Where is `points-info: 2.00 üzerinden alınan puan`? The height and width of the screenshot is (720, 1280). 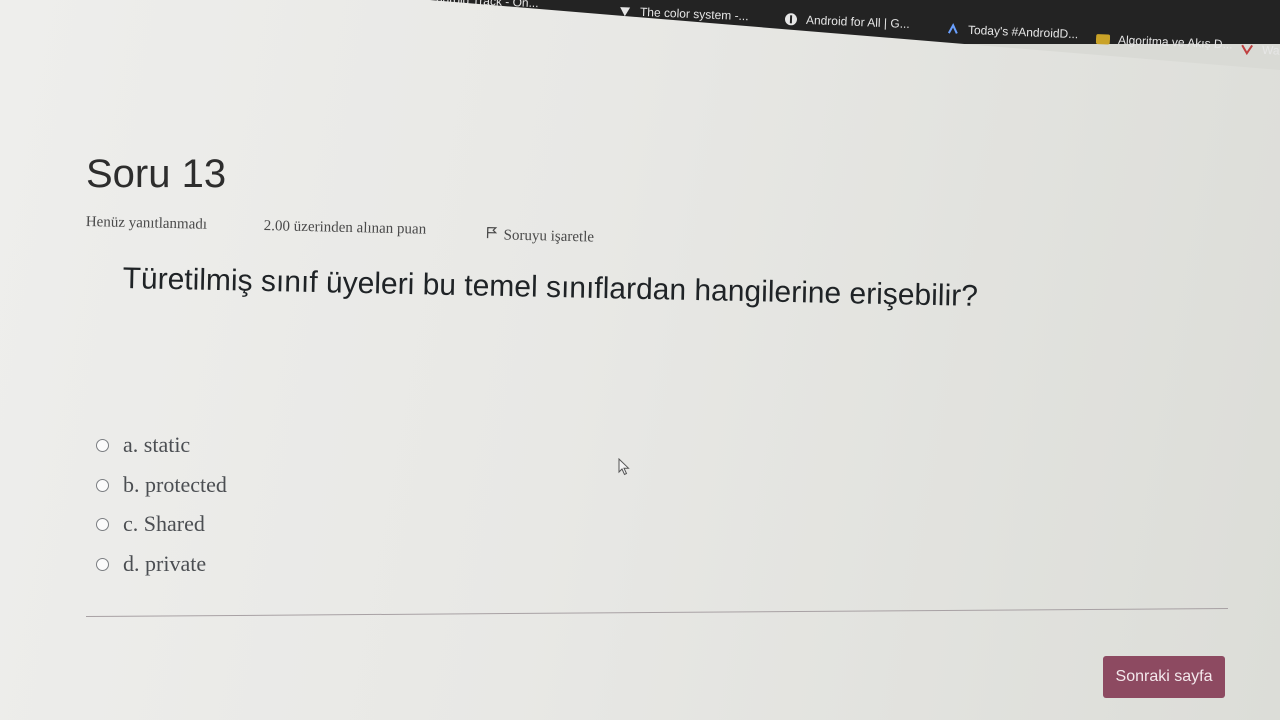 points-info: 2.00 üzerinden alınan puan is located at coordinates (345, 228).